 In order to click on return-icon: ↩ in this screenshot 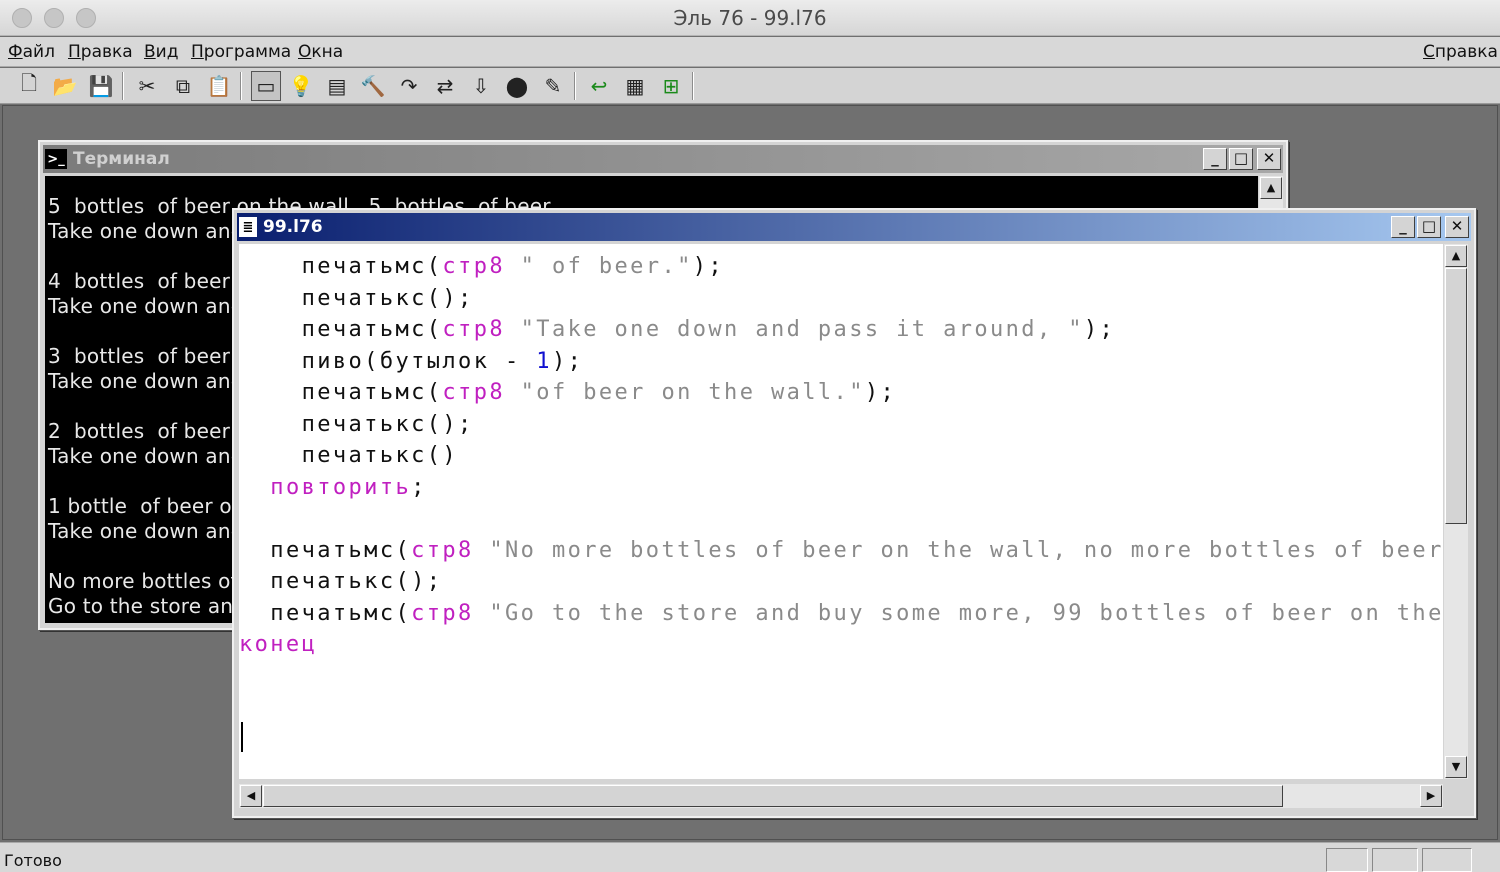, I will do `click(599, 86)`.